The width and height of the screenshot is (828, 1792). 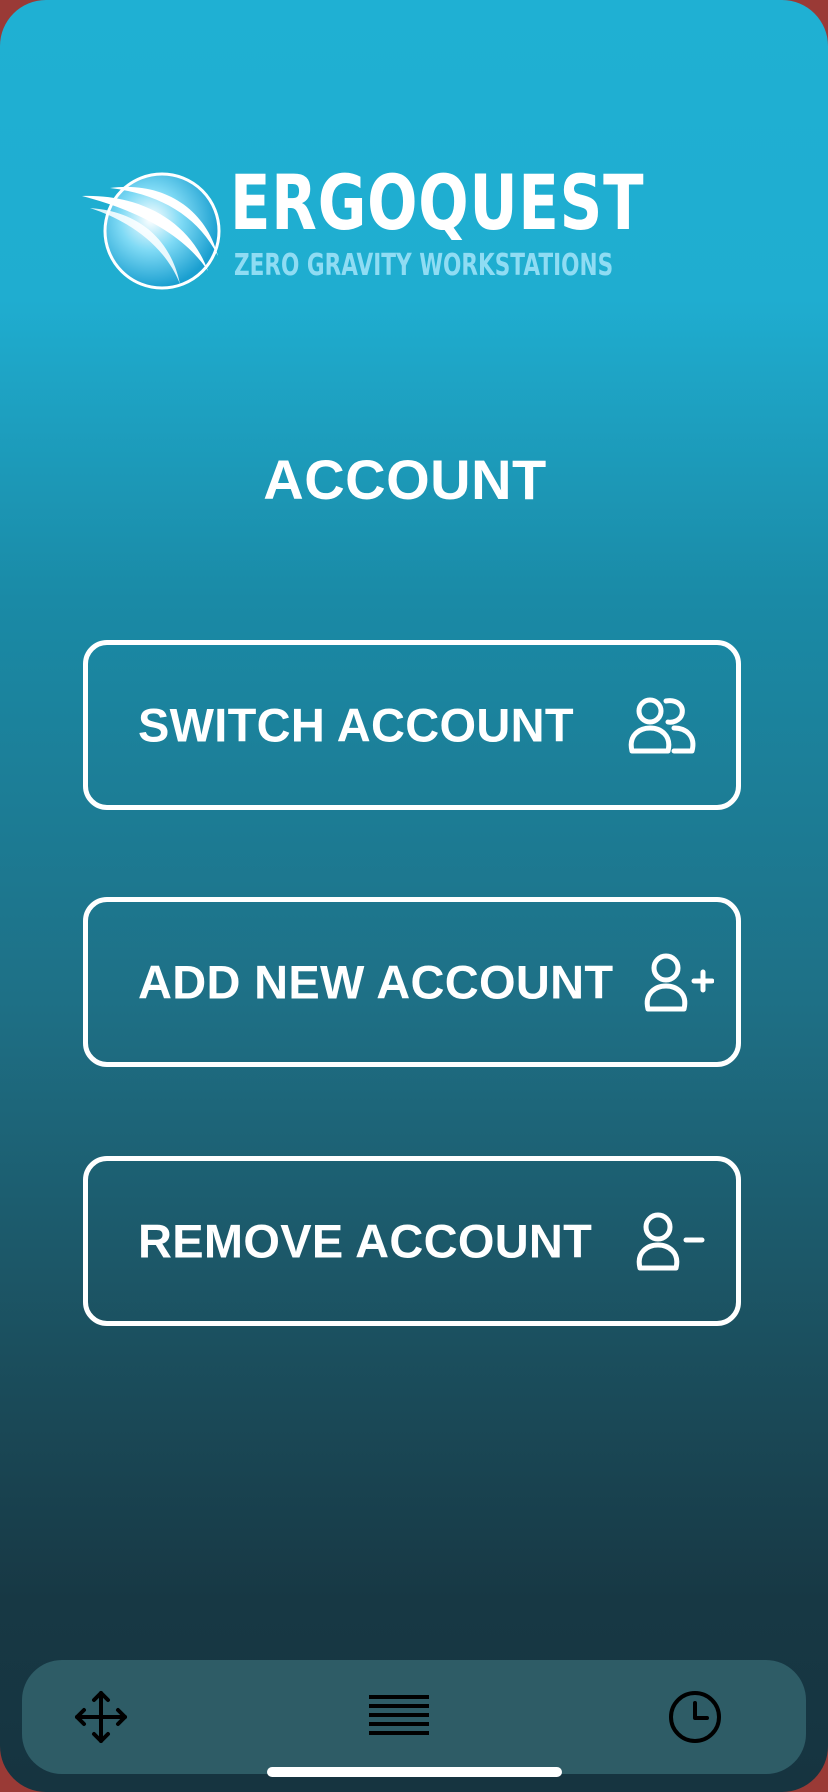 I want to click on ergoquest-logo: ERGOQUEST ZERO GRAVITY WORKSTATIONS, so click(x=380, y=230).